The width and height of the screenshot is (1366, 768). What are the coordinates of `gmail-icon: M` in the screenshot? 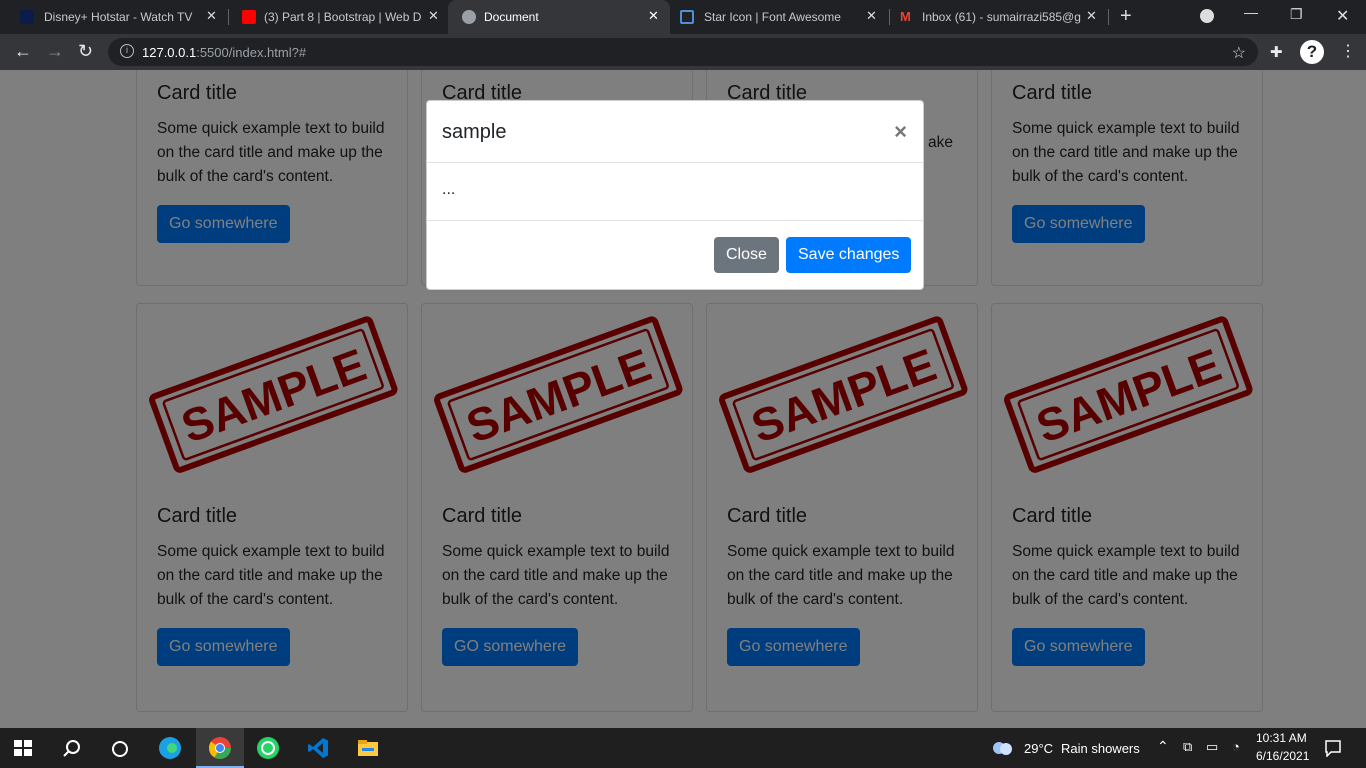 It's located at (905, 16).